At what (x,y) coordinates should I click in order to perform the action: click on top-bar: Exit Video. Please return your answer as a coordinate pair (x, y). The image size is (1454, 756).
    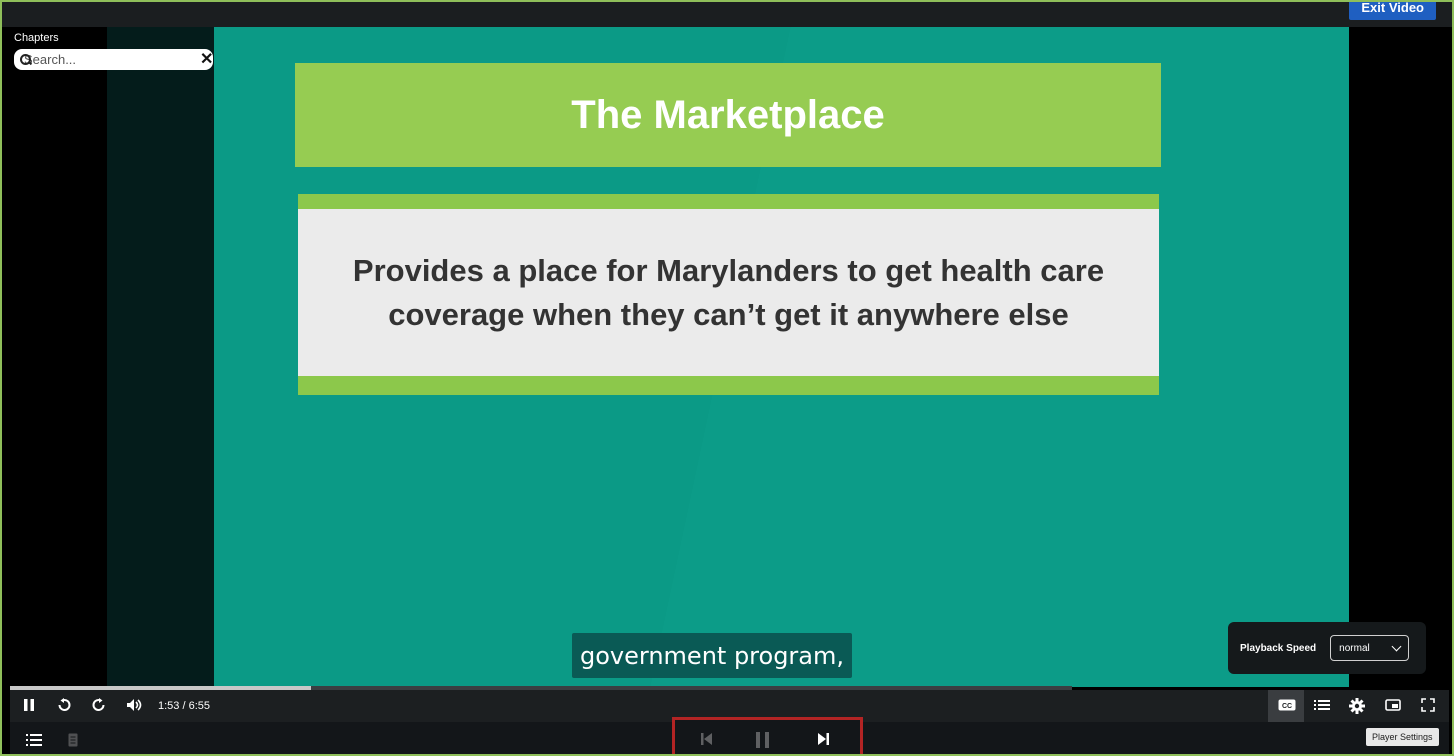
    Looking at the image, I should click on (727, 14).